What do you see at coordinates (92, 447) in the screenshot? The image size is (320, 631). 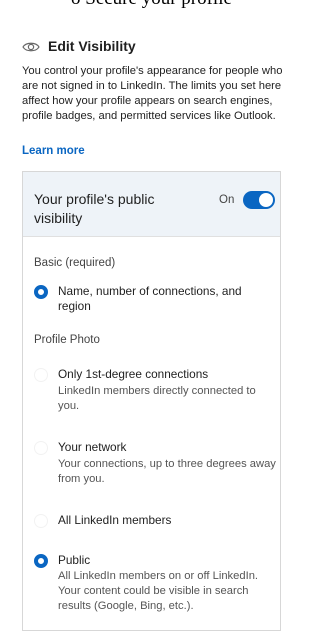 I see `option-label: Your network` at bounding box center [92, 447].